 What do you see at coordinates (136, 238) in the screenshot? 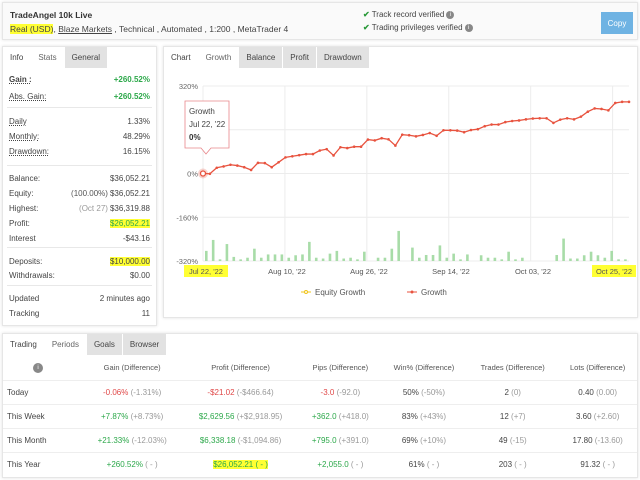
I see `stat-value: -$43.16` at bounding box center [136, 238].